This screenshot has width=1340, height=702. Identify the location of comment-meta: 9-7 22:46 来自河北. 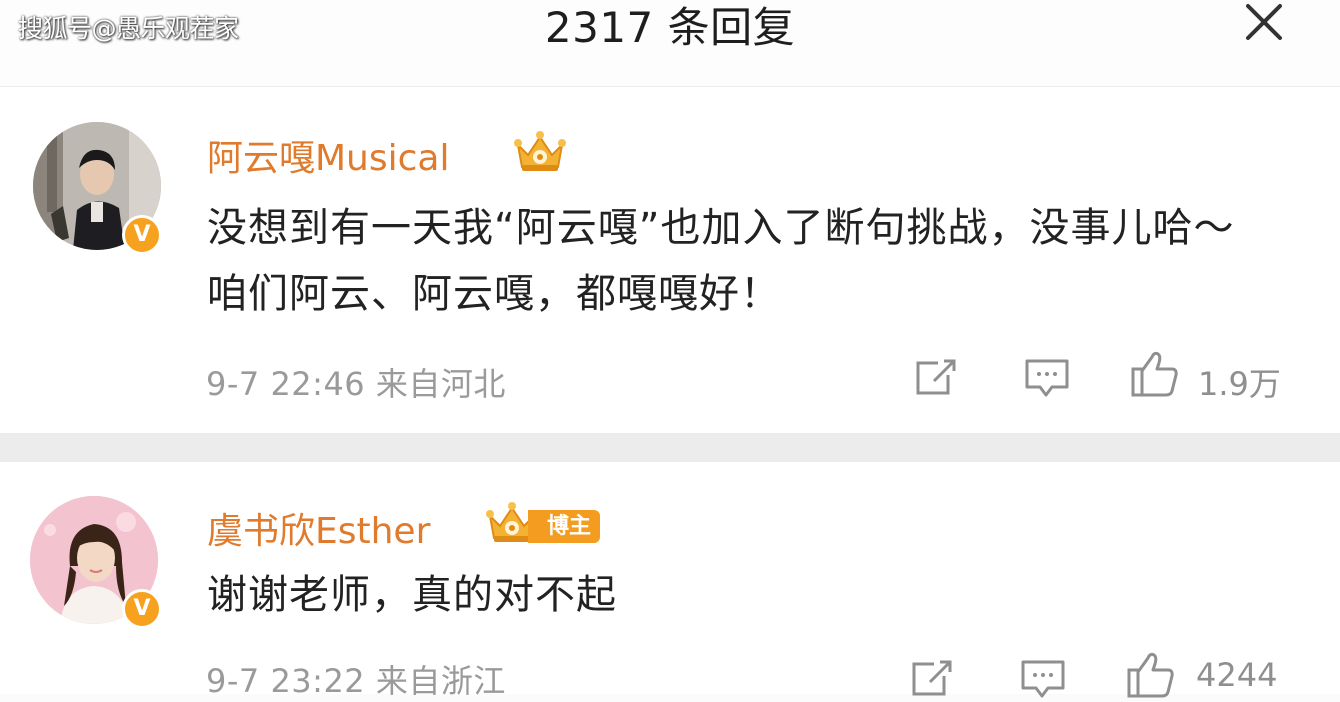
(356, 382).